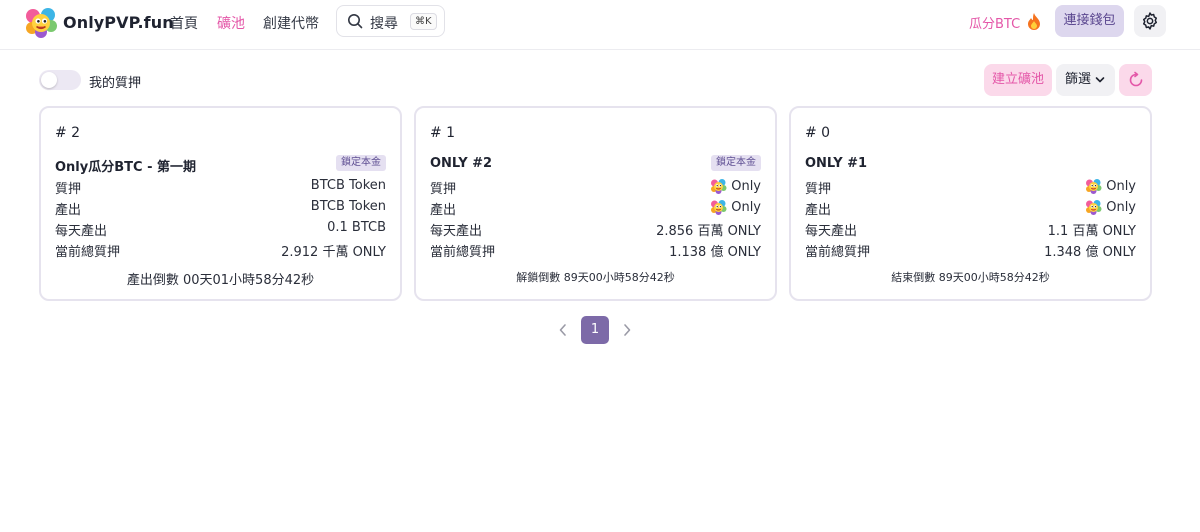  Describe the element at coordinates (443, 133) in the screenshot. I see `pool-id: # 1` at that location.